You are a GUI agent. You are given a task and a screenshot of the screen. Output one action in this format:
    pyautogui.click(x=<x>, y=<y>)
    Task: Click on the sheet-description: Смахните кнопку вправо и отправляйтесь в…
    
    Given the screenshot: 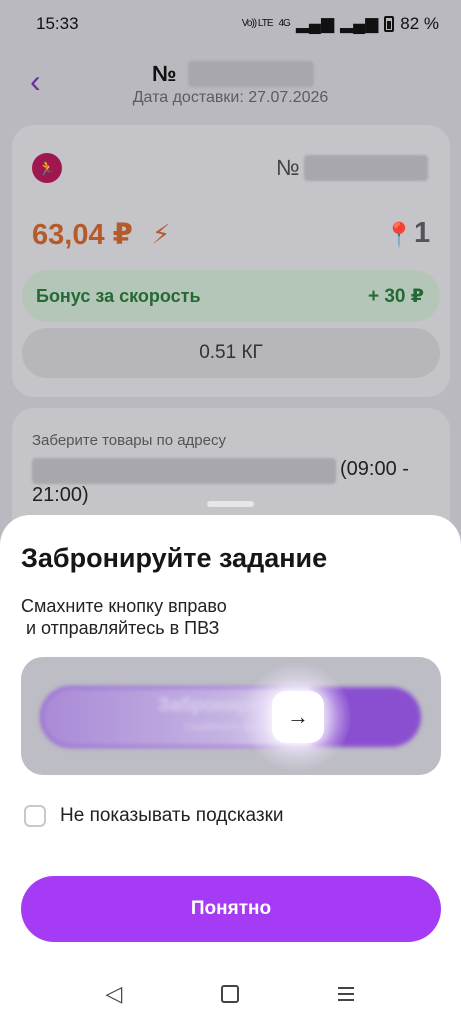 What is the action you would take?
    pyautogui.click(x=124, y=617)
    